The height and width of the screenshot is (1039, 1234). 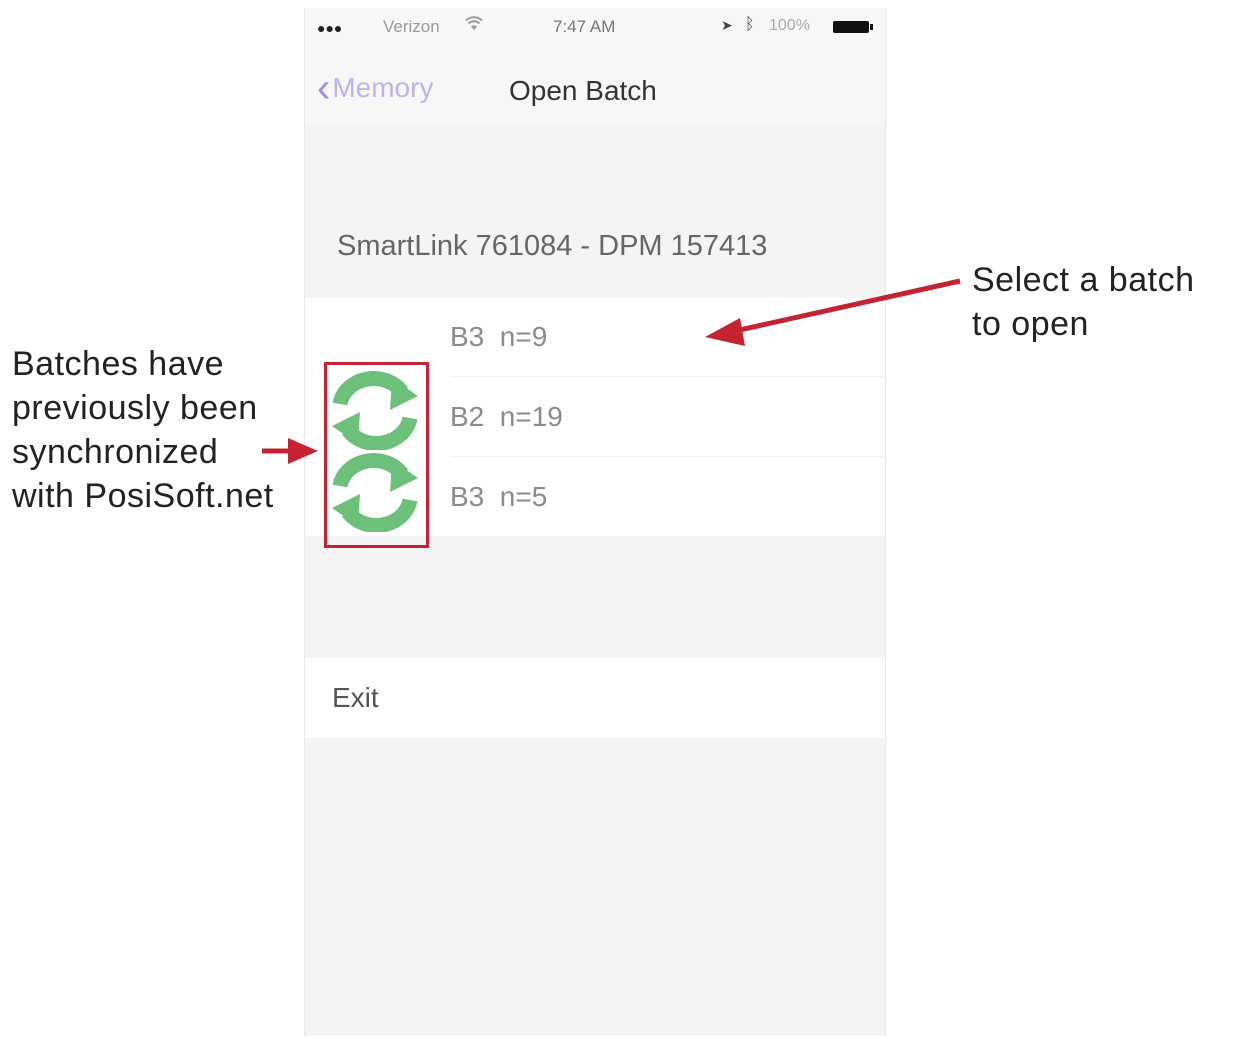 I want to click on chevron-left-icon: ‹, so click(x=324, y=88).